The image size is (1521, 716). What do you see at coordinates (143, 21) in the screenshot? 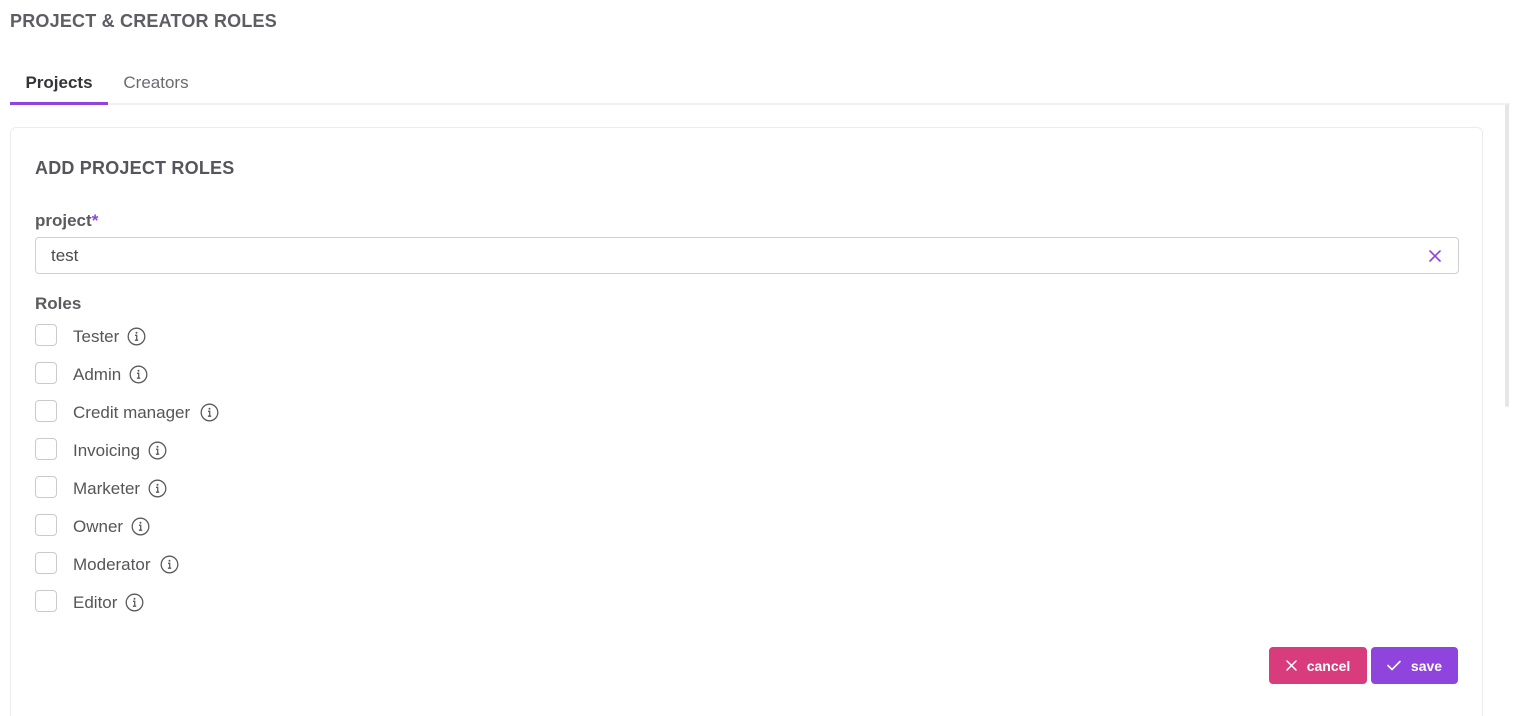
I see `page-title: PROJECT & CREATOR ROLES` at bounding box center [143, 21].